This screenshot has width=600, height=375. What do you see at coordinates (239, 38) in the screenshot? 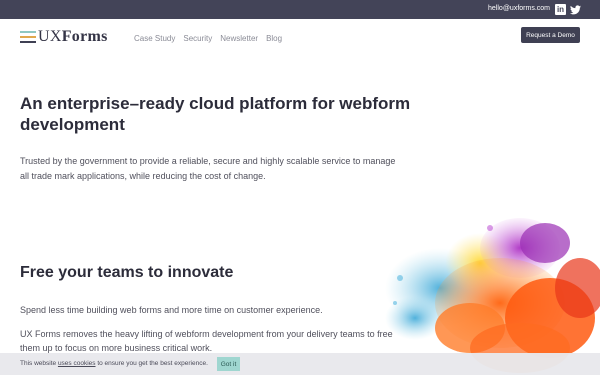
I see `nav-link-newsletter: Newsletter` at bounding box center [239, 38].